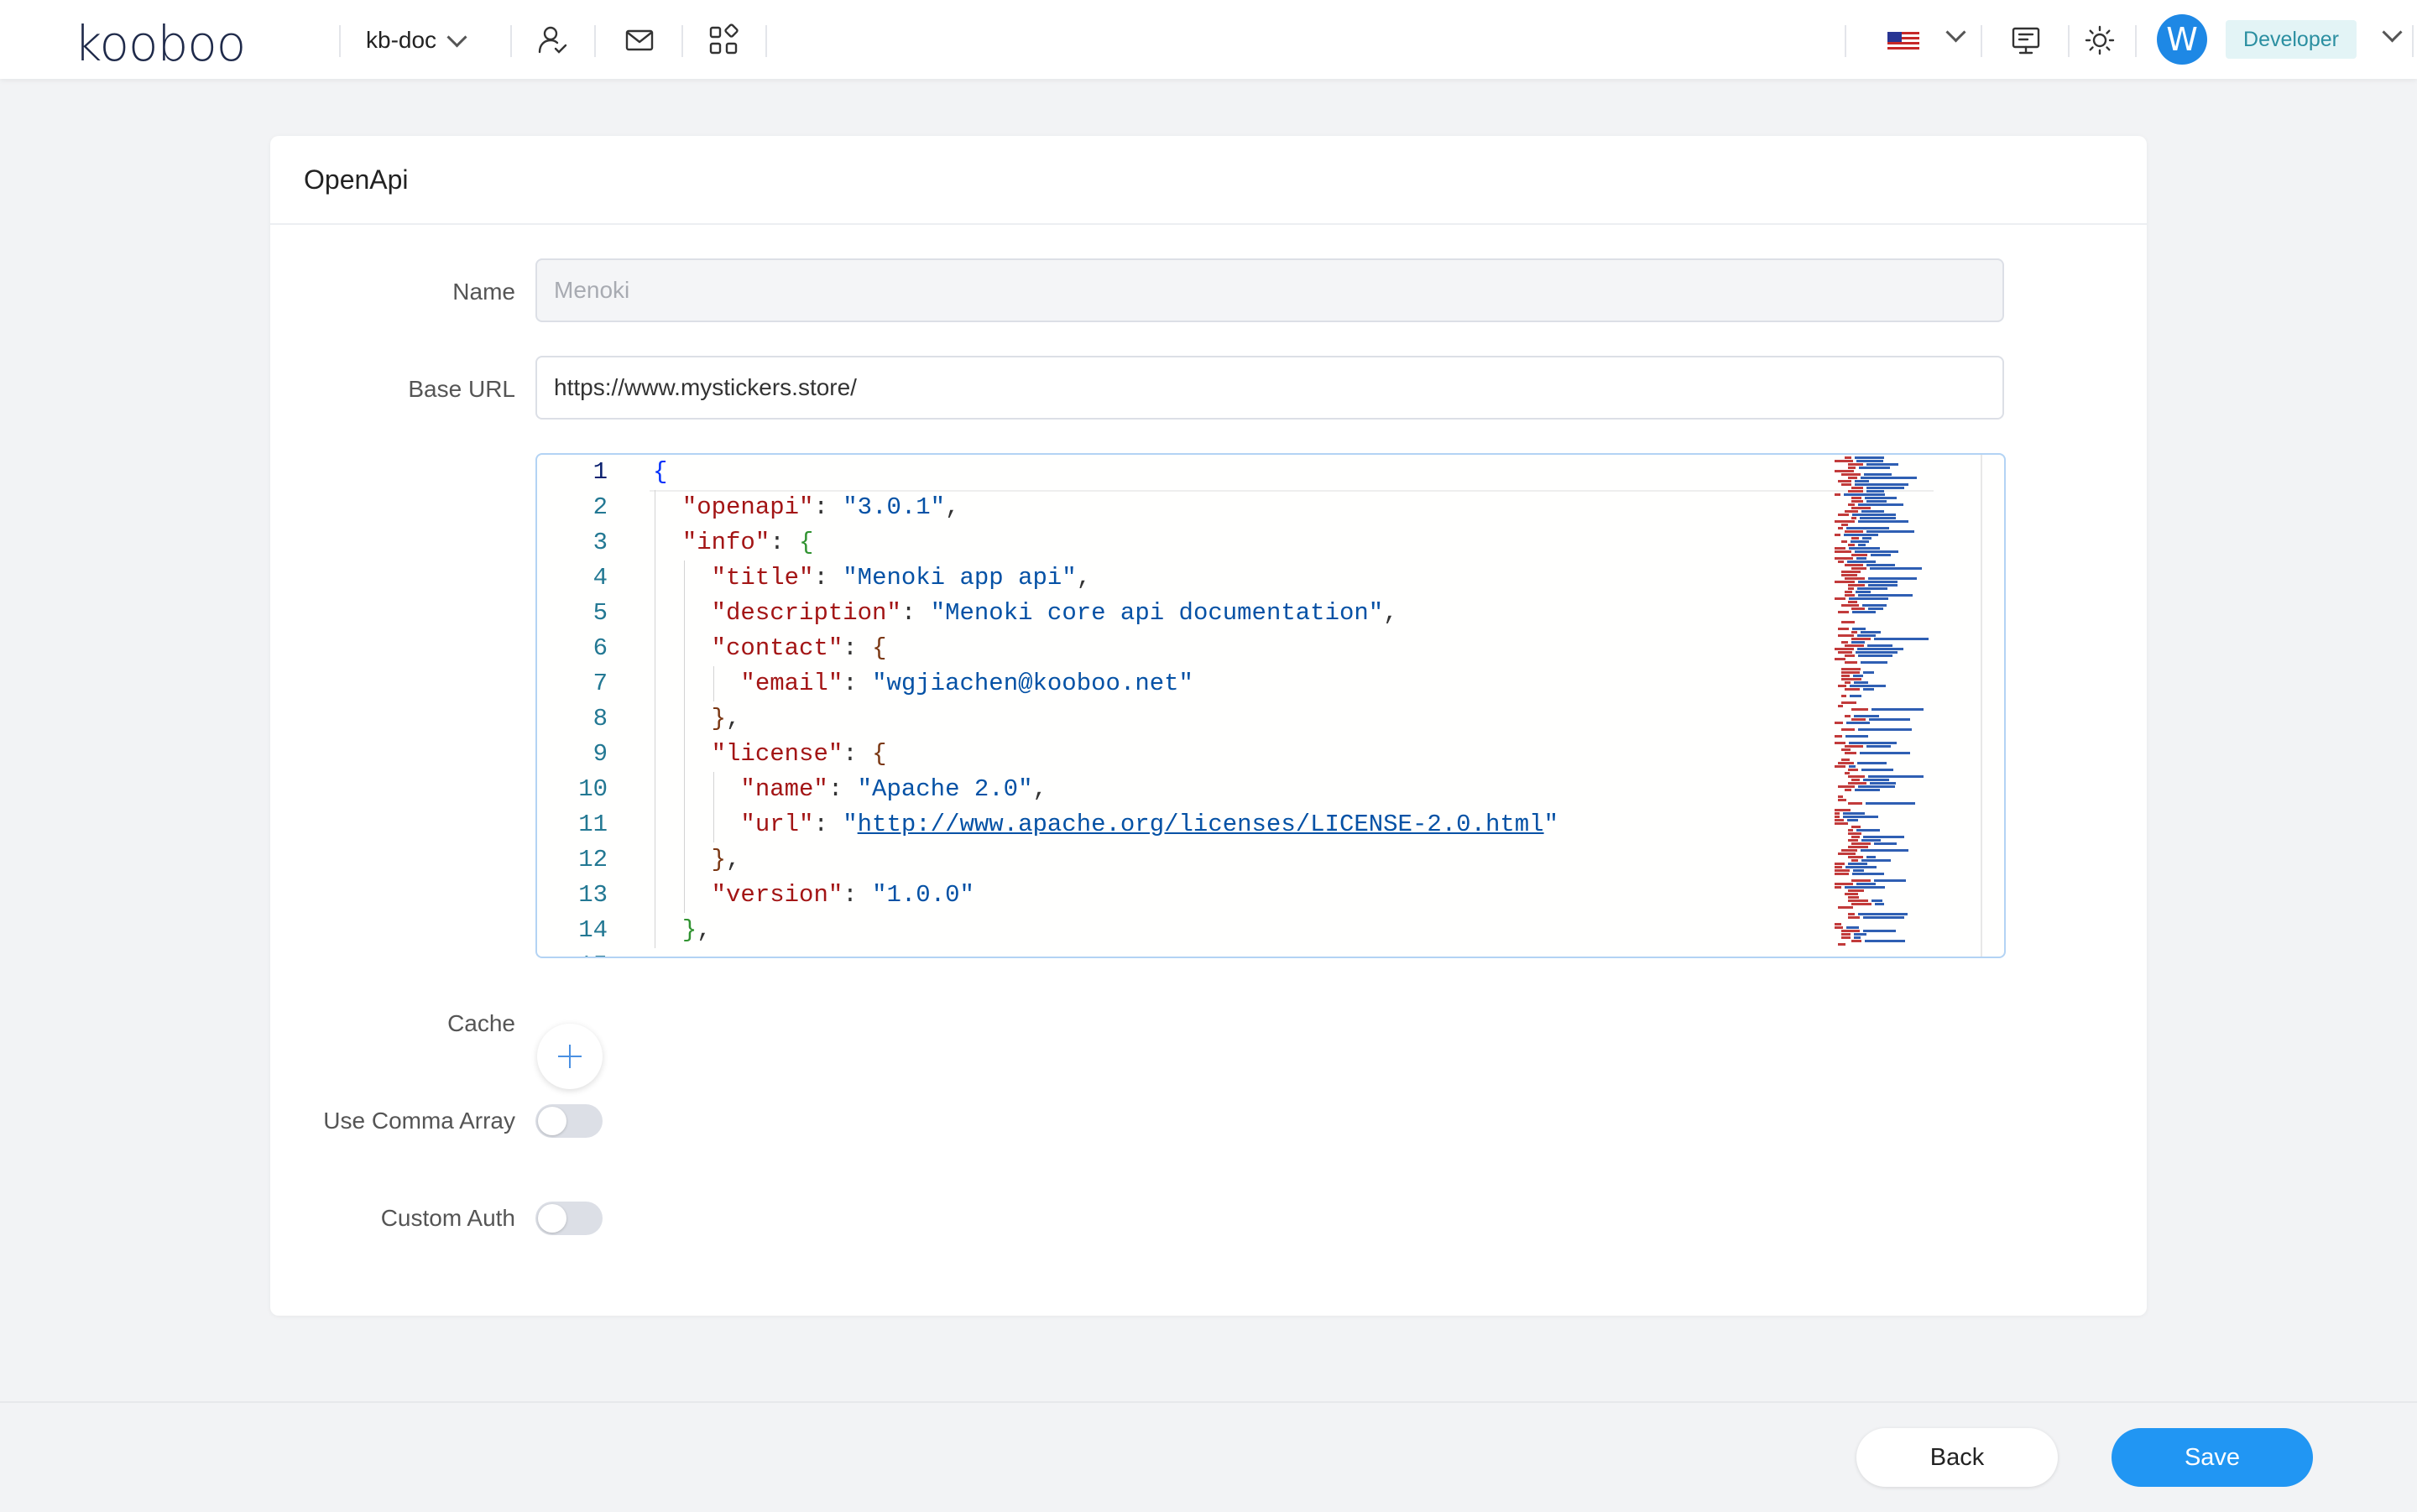 This screenshot has width=2417, height=1512. Describe the element at coordinates (723, 40) in the screenshot. I see `apps-grid-icon` at that location.